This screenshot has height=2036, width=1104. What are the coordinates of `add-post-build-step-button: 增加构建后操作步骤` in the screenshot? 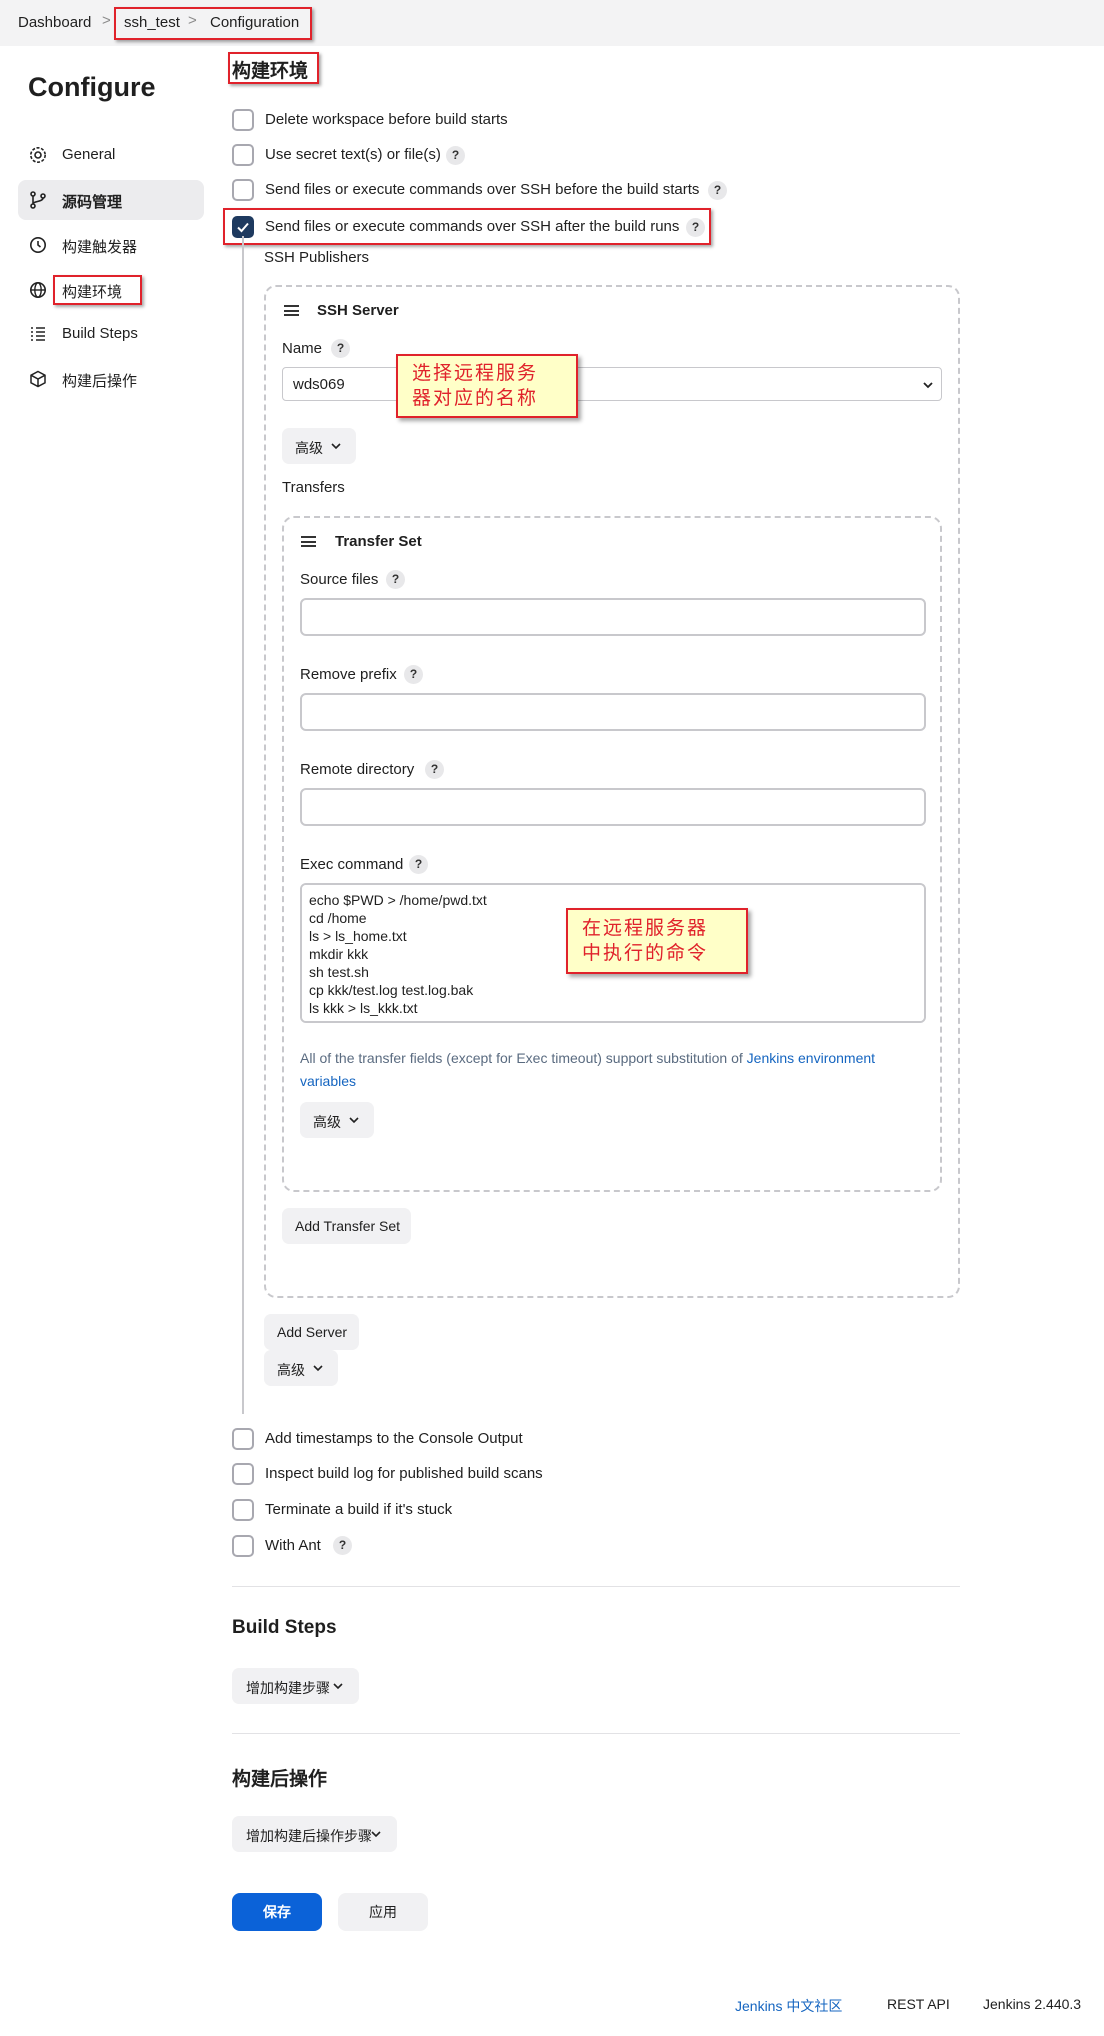 It's located at (314, 1834).